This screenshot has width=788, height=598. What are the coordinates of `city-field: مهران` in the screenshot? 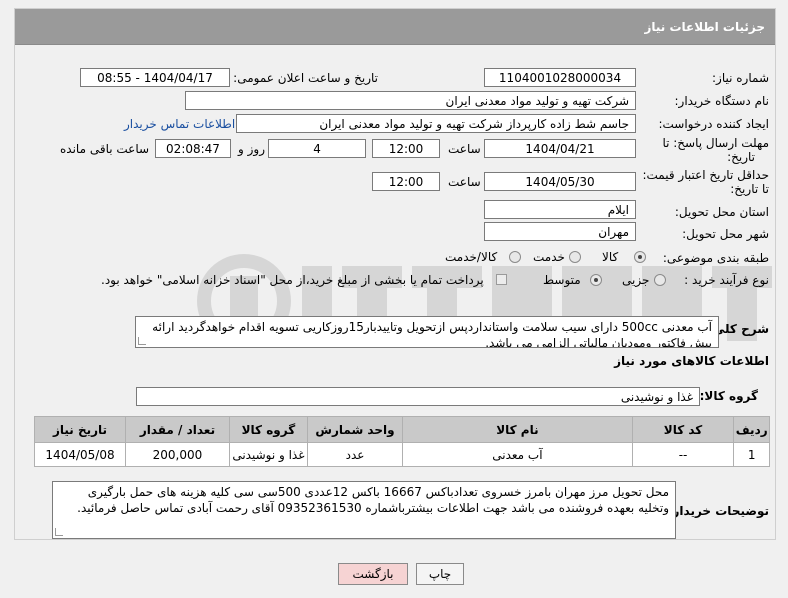 It's located at (560, 231).